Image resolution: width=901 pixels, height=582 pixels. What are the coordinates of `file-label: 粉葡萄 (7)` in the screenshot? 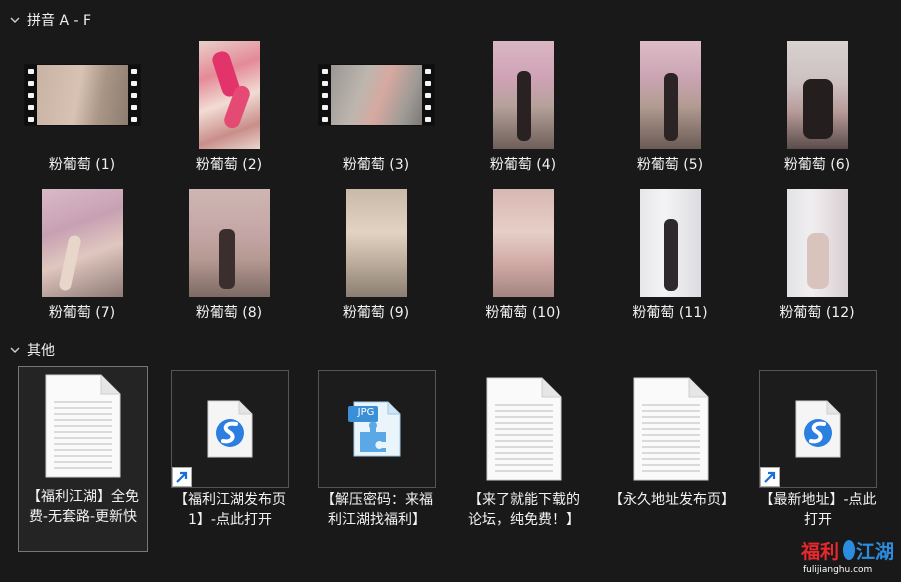 It's located at (82, 313).